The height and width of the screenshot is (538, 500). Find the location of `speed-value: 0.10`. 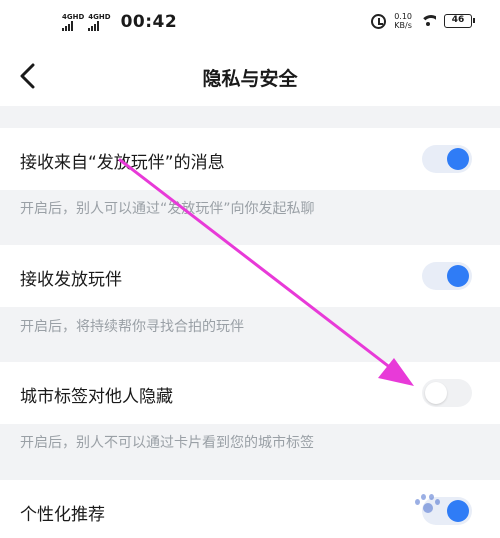

speed-value: 0.10 is located at coordinates (403, 16).